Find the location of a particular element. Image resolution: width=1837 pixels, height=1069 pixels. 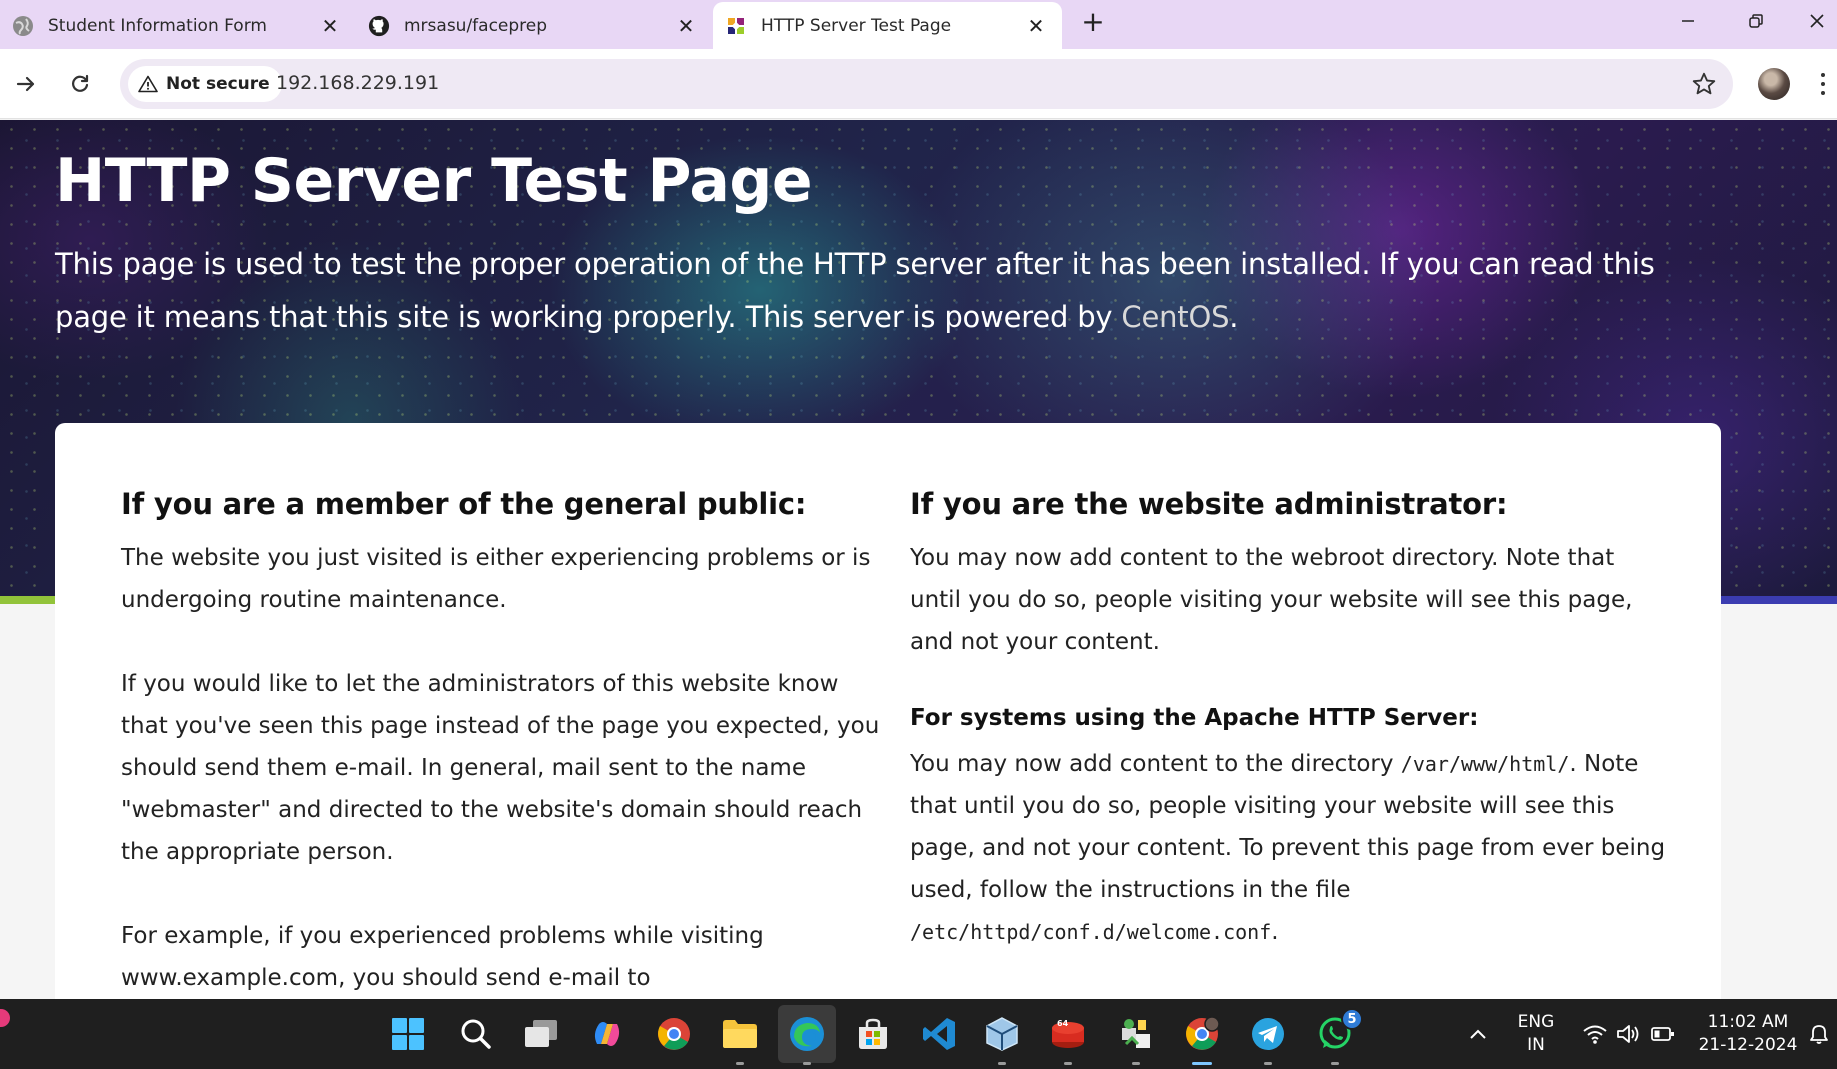

chrome-profile-icon is located at coordinates (1202, 1038).